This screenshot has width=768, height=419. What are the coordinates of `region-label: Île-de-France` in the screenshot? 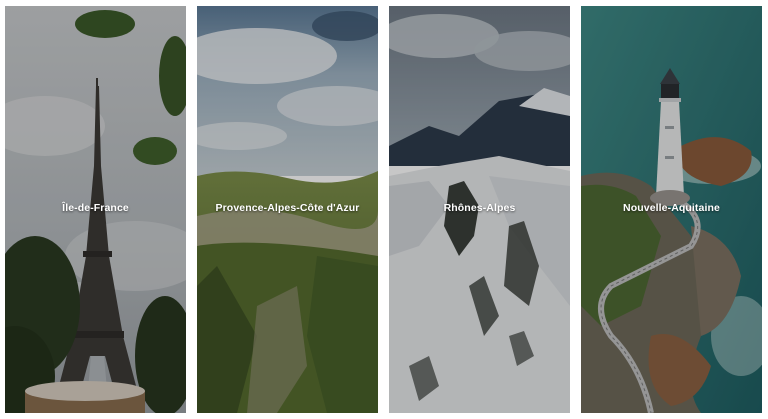 It's located at (95, 208).